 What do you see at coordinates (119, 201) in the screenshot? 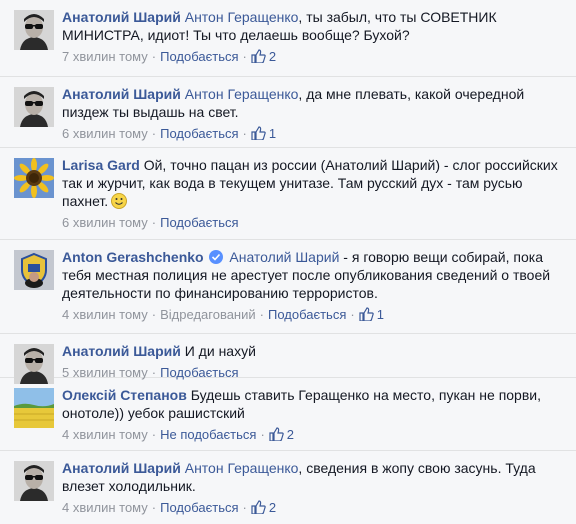
I see `smiley-icon` at bounding box center [119, 201].